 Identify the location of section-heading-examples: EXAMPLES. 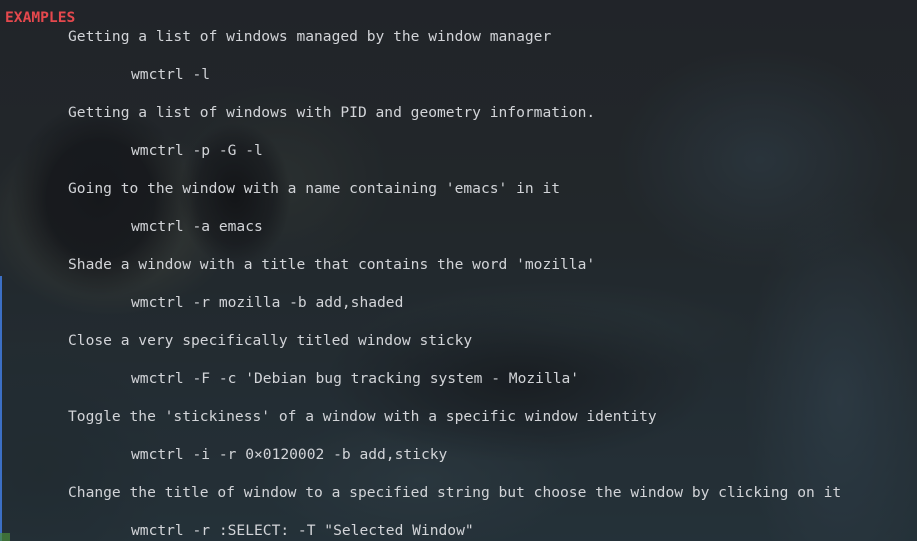
(40, 17).